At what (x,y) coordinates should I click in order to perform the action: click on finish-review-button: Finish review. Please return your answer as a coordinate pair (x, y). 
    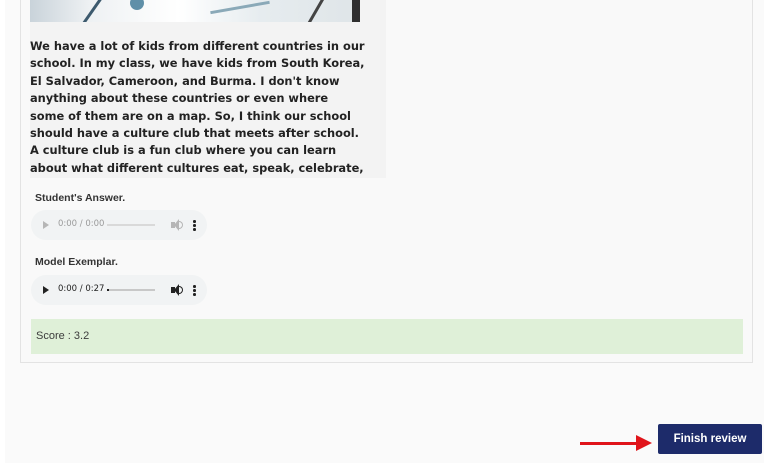
    Looking at the image, I should click on (710, 439).